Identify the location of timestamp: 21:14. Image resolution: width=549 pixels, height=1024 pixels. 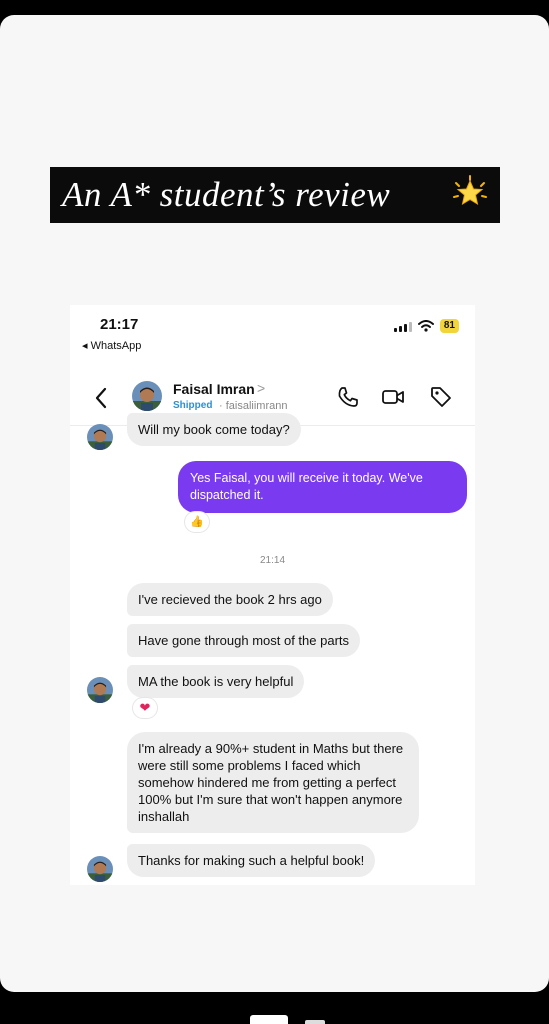
(272, 560).